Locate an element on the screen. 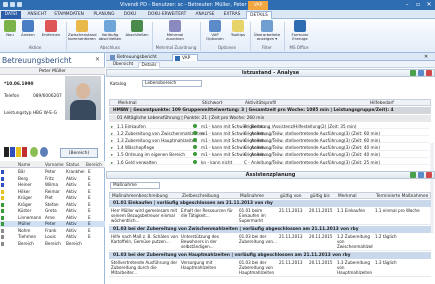 This screenshot has height=284, width=435. preliminary-close-button: Vorläufig abschließen is located at coordinates (110, 30).